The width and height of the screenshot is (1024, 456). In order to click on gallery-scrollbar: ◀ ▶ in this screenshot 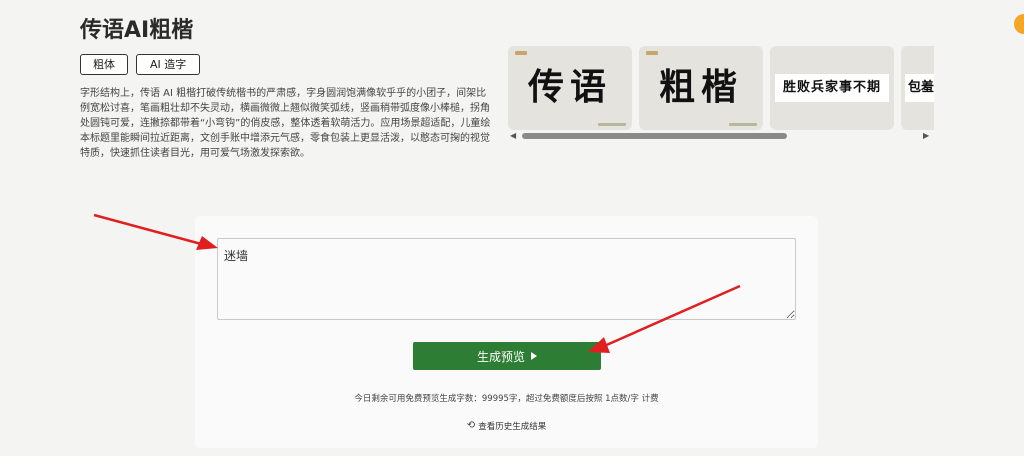, I will do `click(721, 136)`.